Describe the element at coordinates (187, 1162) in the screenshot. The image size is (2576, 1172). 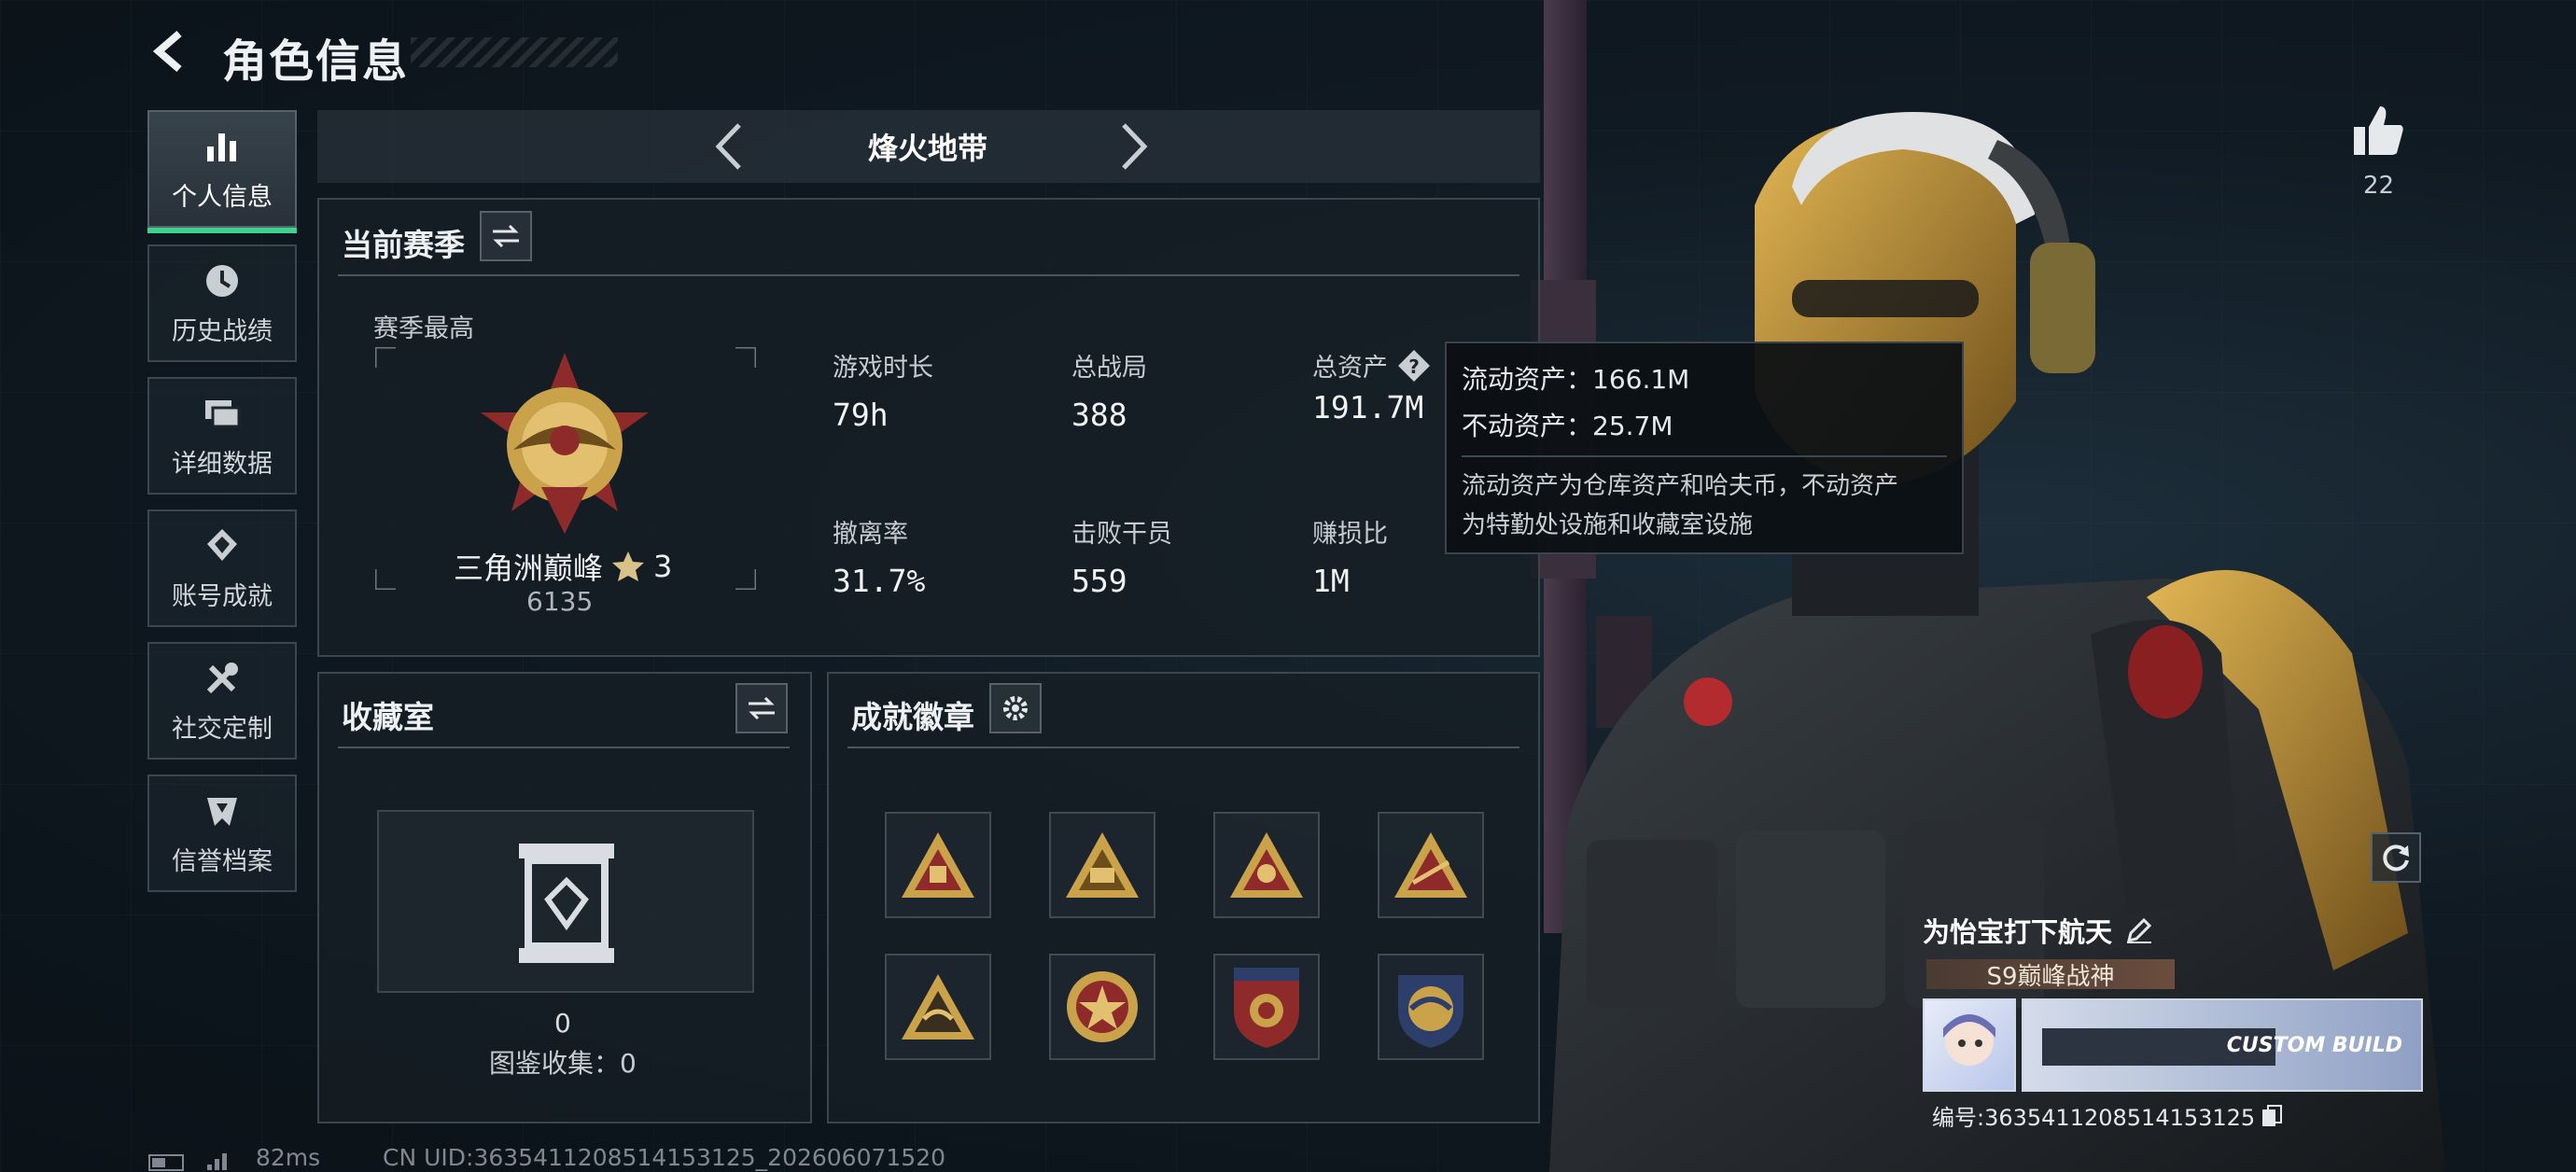
I see `battery-signal-icon` at that location.